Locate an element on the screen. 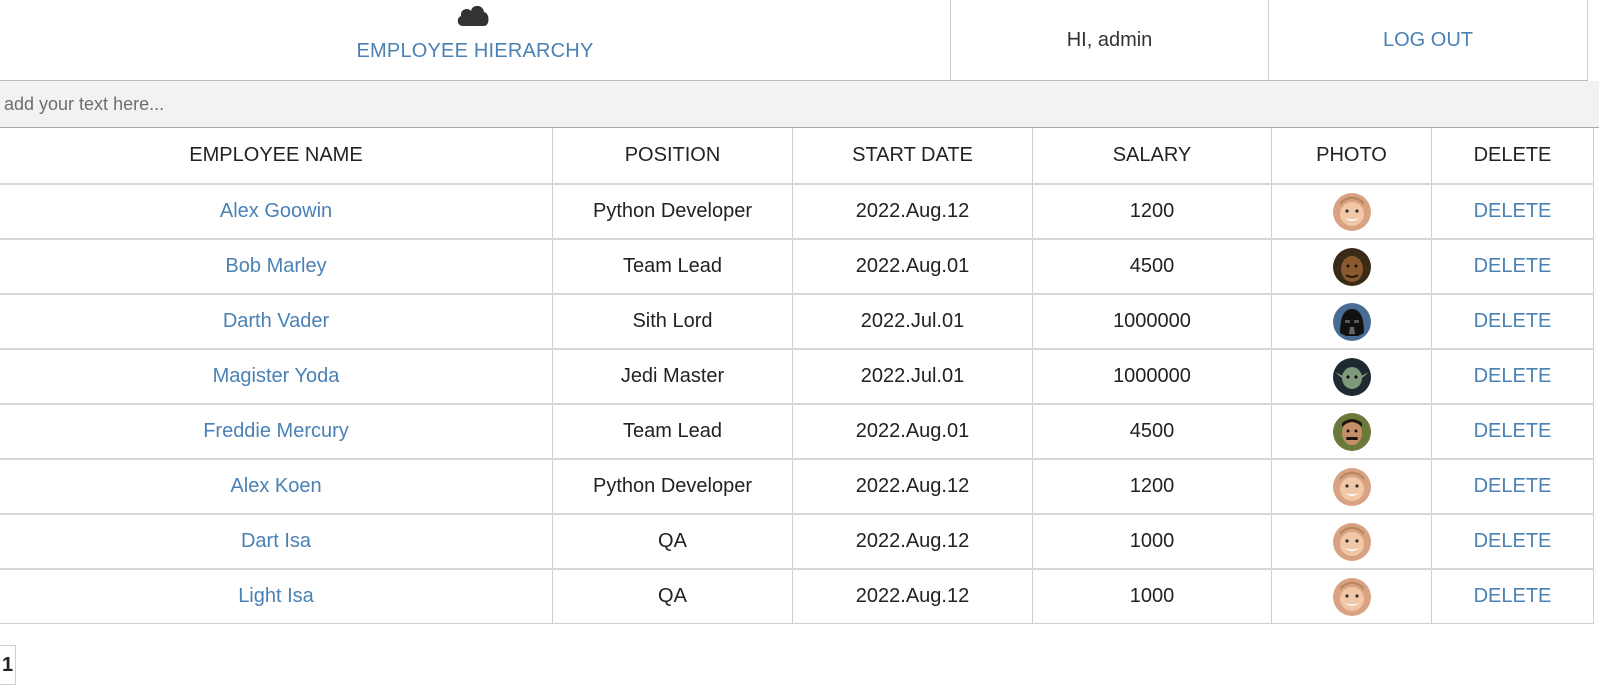 Image resolution: width=1599 pixels, height=695 pixels. column-header-delete: DELETE is located at coordinates (1512, 156).